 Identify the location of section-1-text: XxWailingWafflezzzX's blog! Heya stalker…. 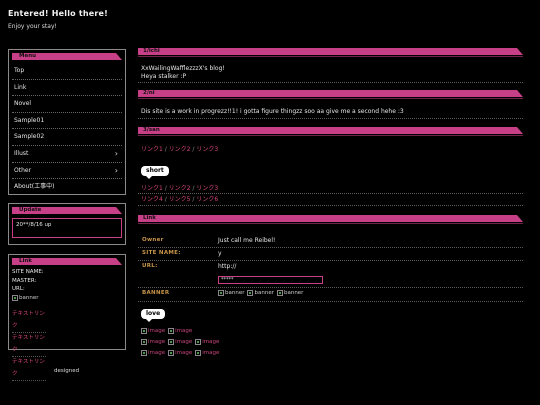
(183, 73).